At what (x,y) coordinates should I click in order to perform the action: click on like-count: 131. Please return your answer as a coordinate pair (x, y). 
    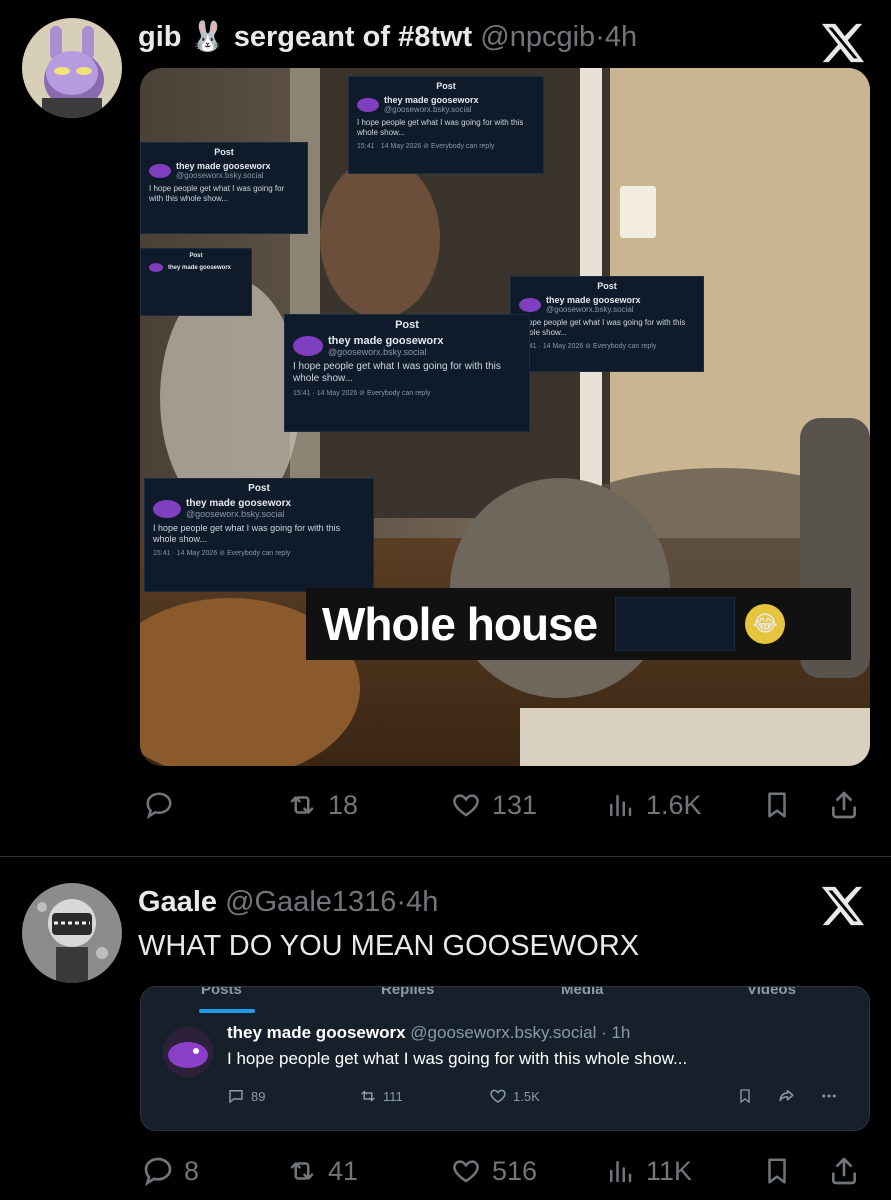
    Looking at the image, I should click on (515, 804).